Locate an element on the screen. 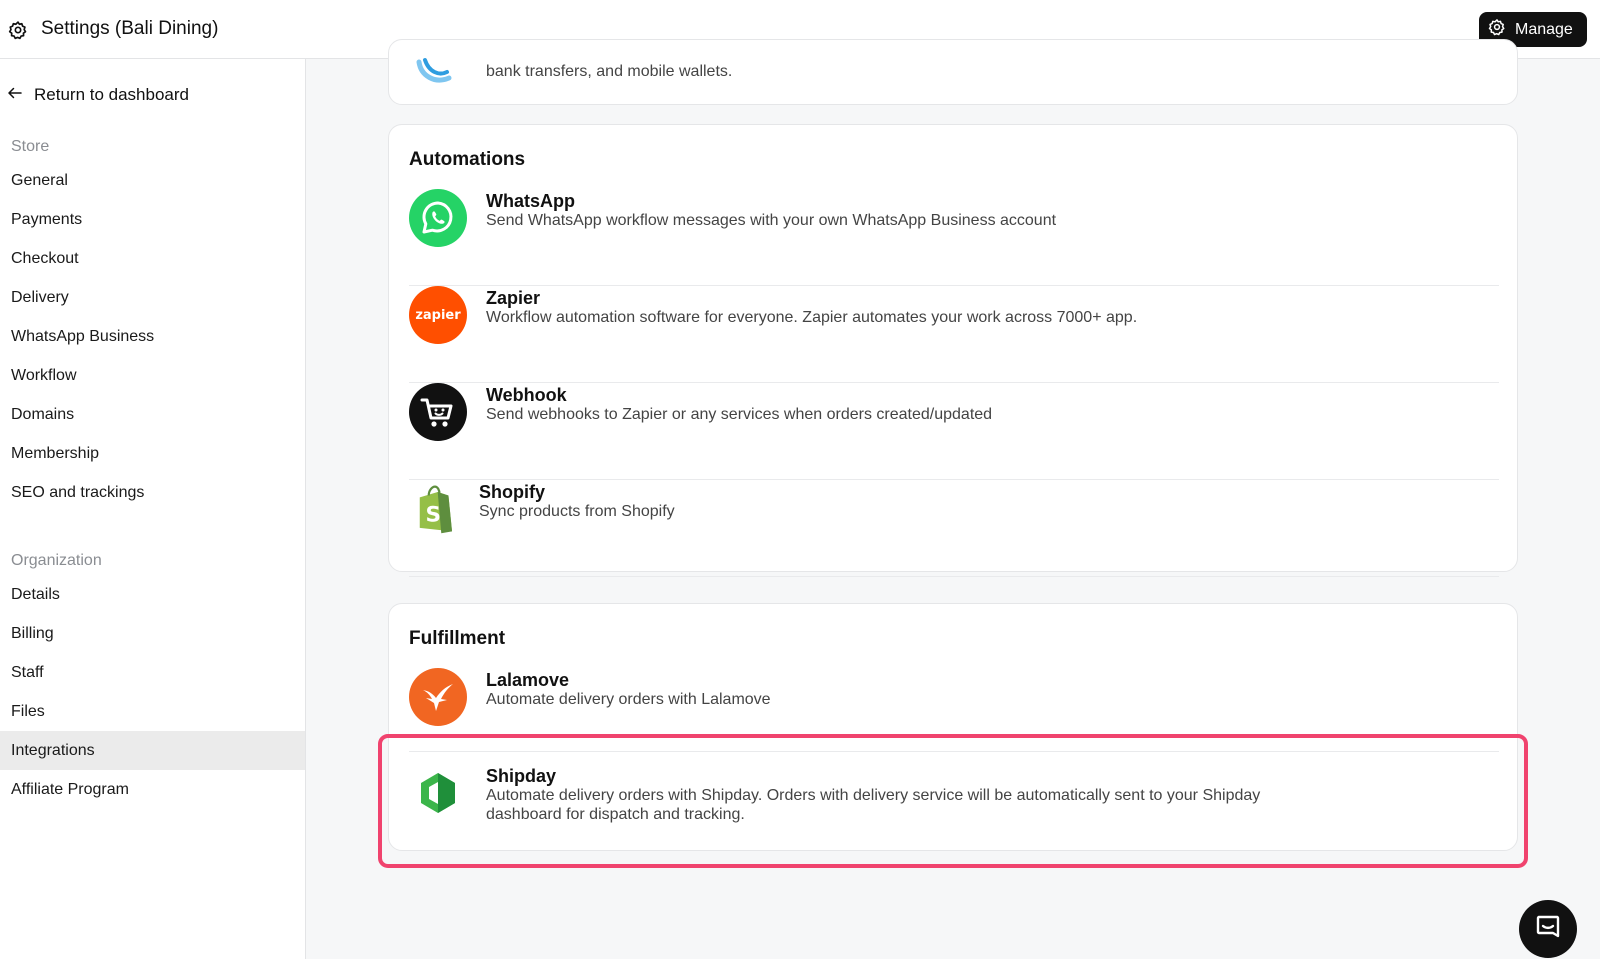 This screenshot has width=1600, height=959. sidebar-item-payments: Payments is located at coordinates (152, 219).